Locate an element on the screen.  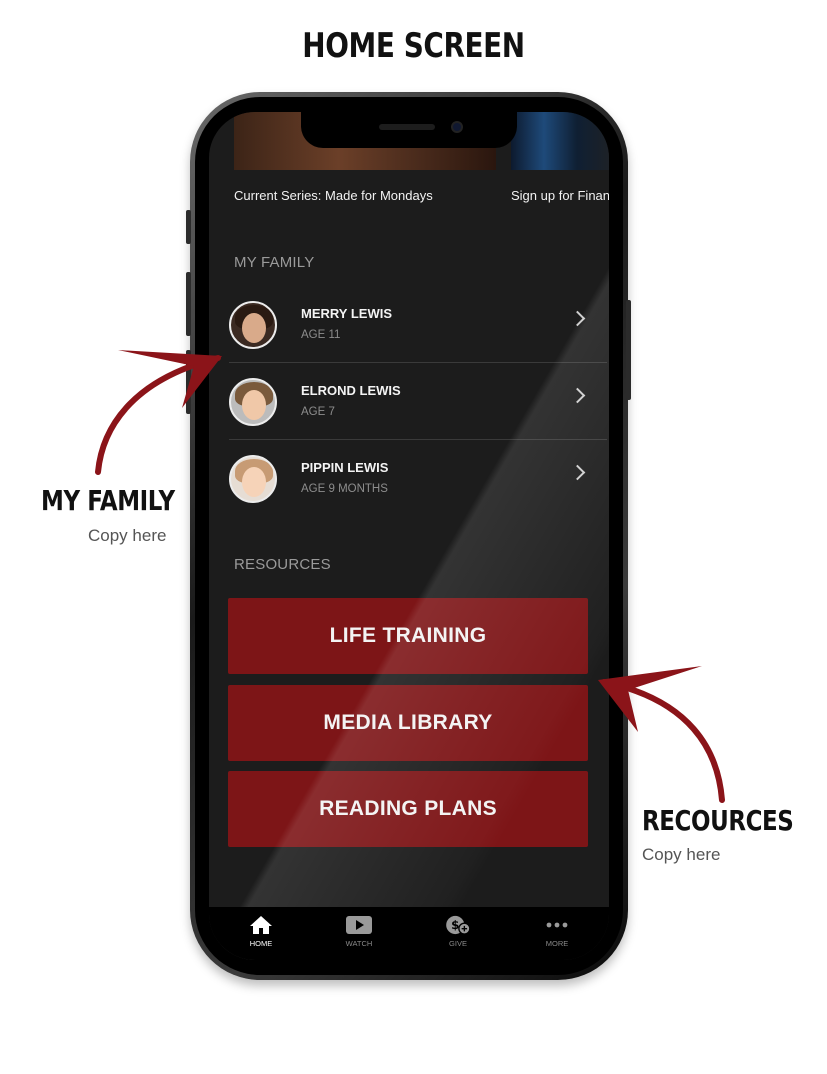
banner-card-2-caption: Sign up for Finan is located at coordinates (560, 195).